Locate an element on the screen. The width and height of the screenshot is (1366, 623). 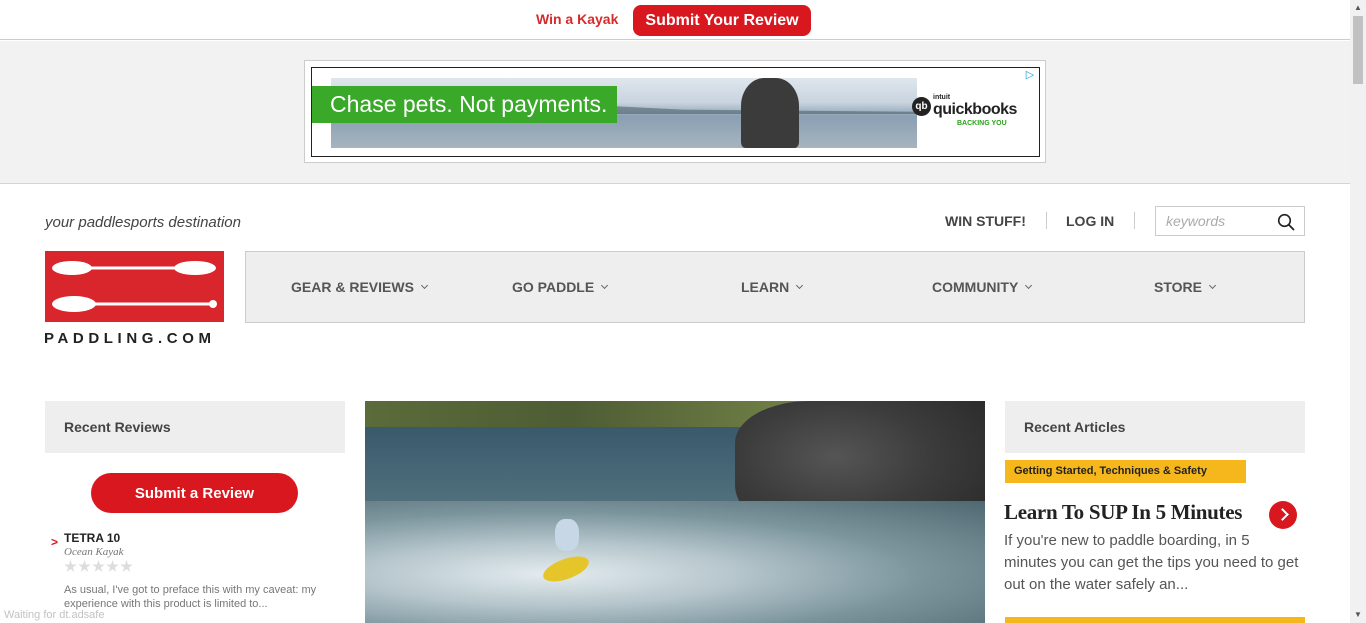
scroll-down-arrow-icon: ▼ is located at coordinates (1358, 615).